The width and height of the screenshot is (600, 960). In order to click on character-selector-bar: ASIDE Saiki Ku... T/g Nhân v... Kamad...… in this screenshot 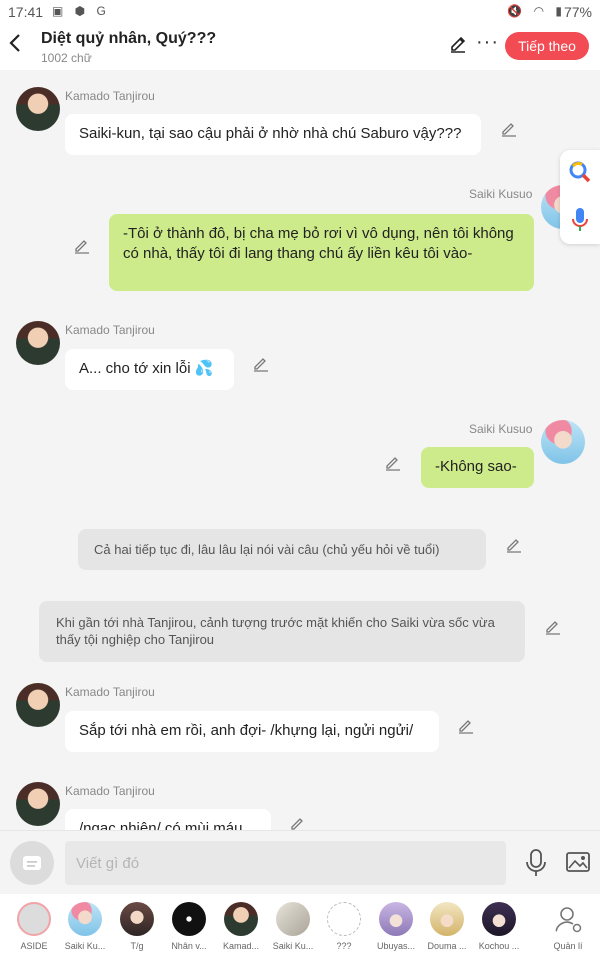, I will do `click(300, 927)`.